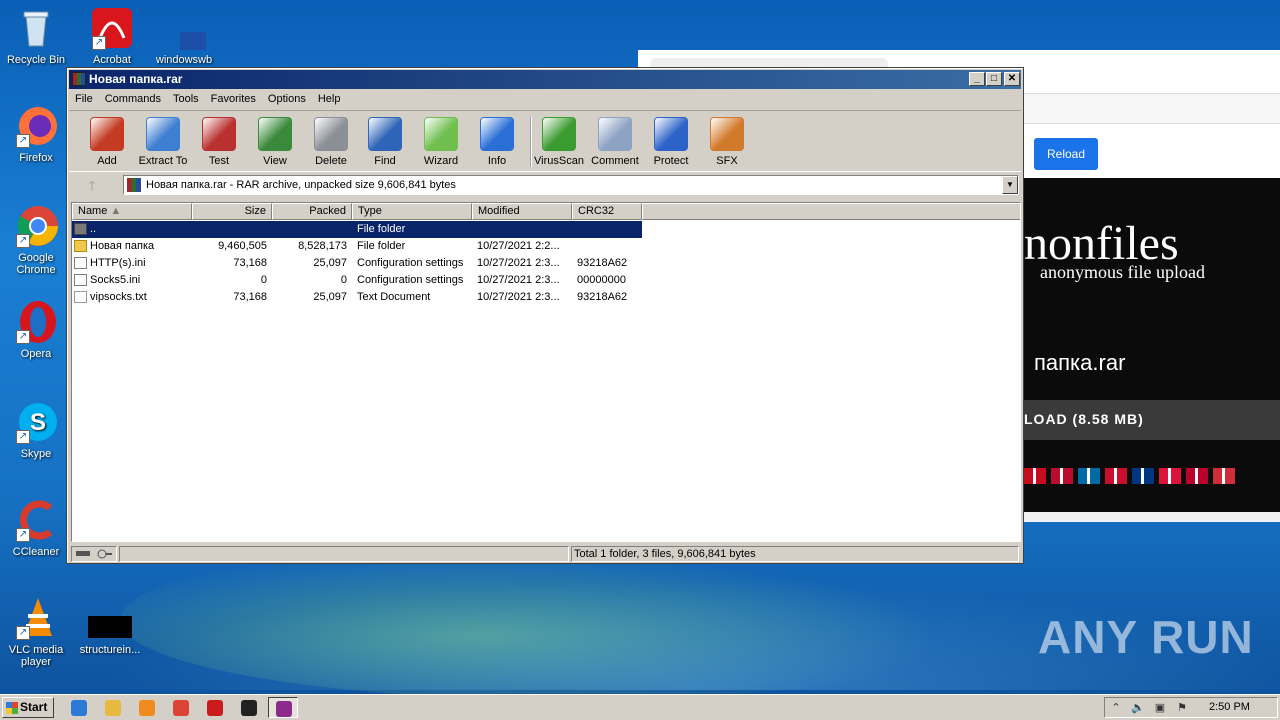  Describe the element at coordinates (163, 161) in the screenshot. I see `toolbar-button-label: Extract To` at that location.